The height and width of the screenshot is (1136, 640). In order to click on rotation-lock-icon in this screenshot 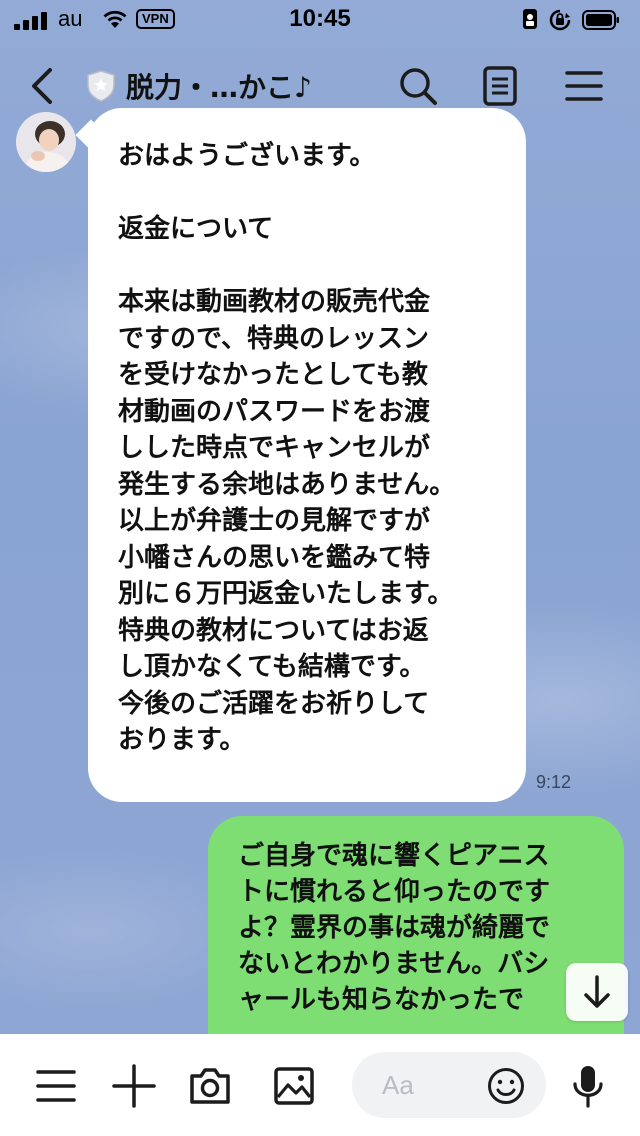, I will do `click(560, 20)`.